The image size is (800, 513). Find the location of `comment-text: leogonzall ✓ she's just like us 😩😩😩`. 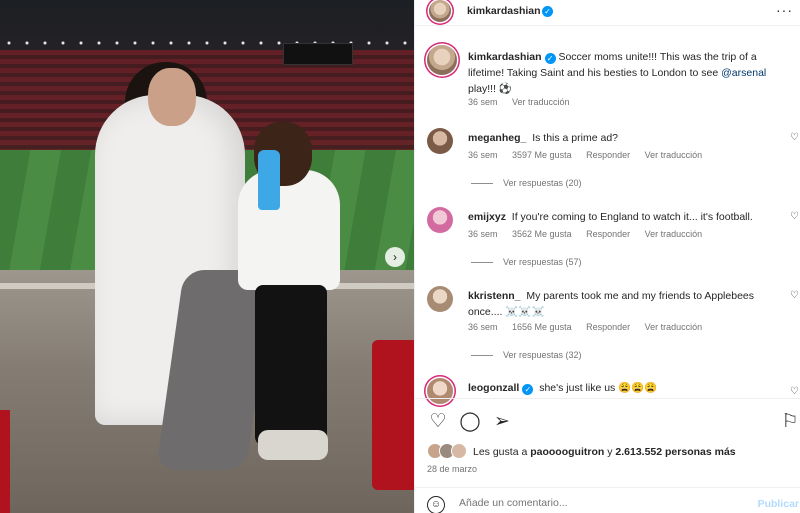

comment-text: leogonzall ✓ she's just like us 😩😩😩 is located at coordinates (618, 388).